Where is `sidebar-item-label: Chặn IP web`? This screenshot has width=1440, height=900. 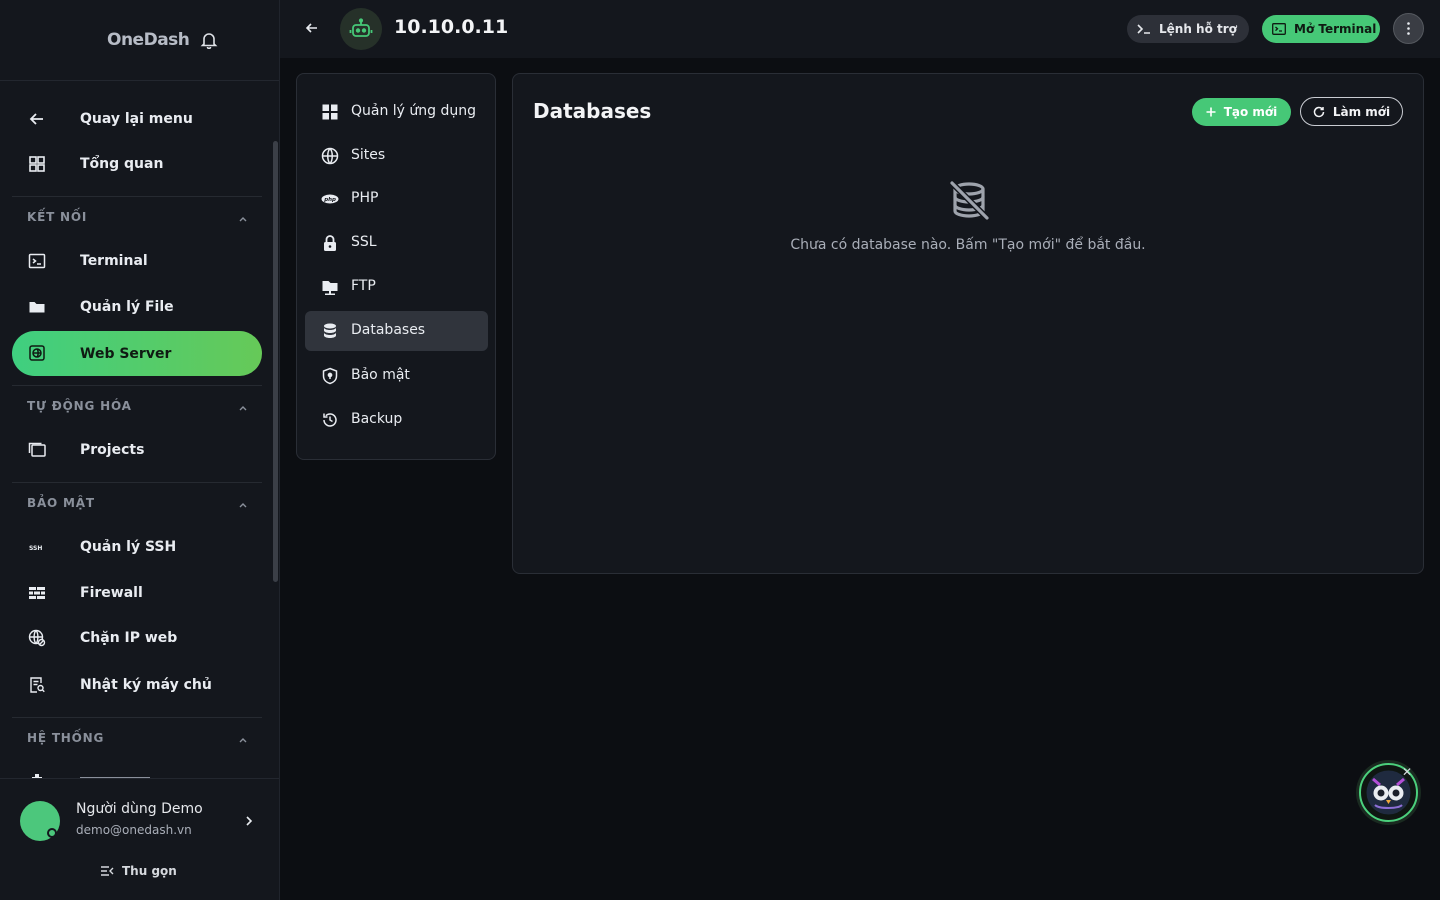 sidebar-item-label: Chặn IP web is located at coordinates (129, 638).